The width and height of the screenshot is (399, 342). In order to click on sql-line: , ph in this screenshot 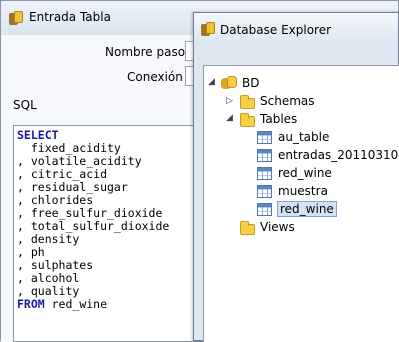, I will do `click(31, 252)`.